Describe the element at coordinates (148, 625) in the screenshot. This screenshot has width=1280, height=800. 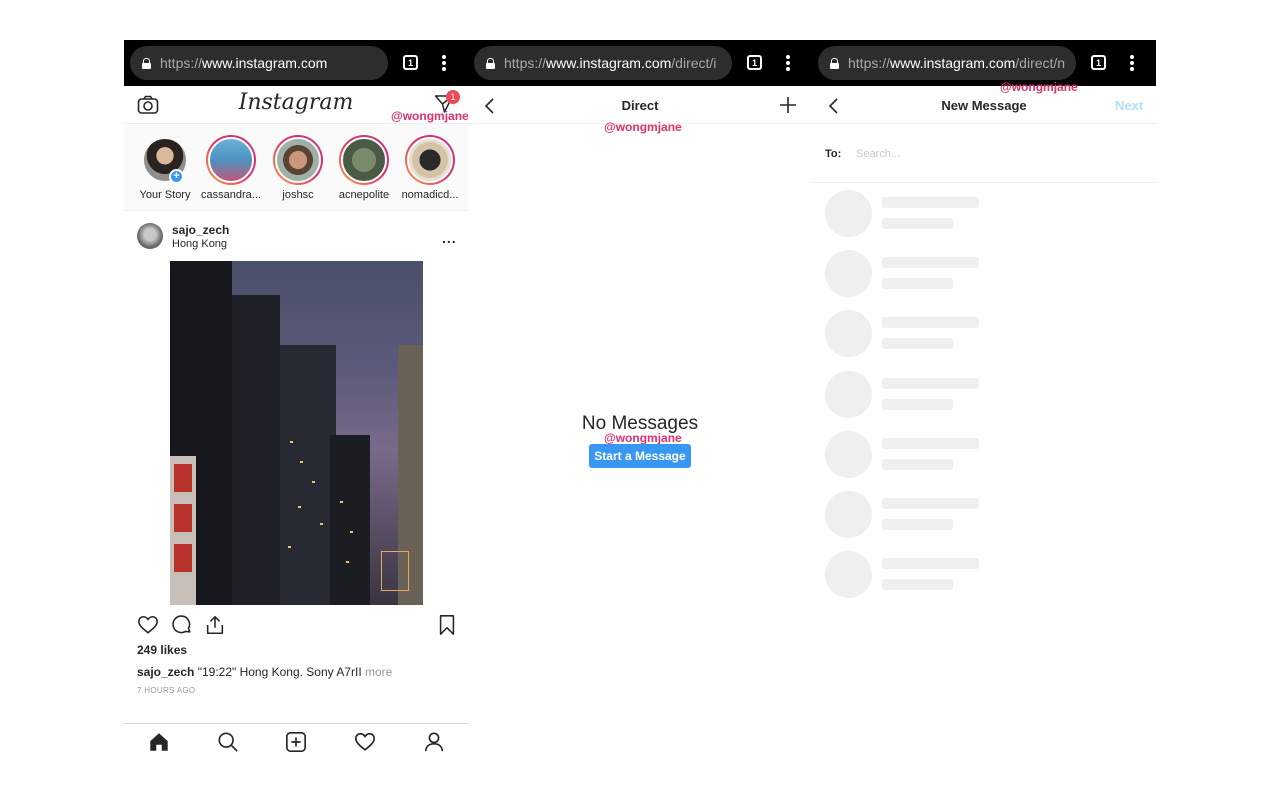
I see `heart-icon` at that location.